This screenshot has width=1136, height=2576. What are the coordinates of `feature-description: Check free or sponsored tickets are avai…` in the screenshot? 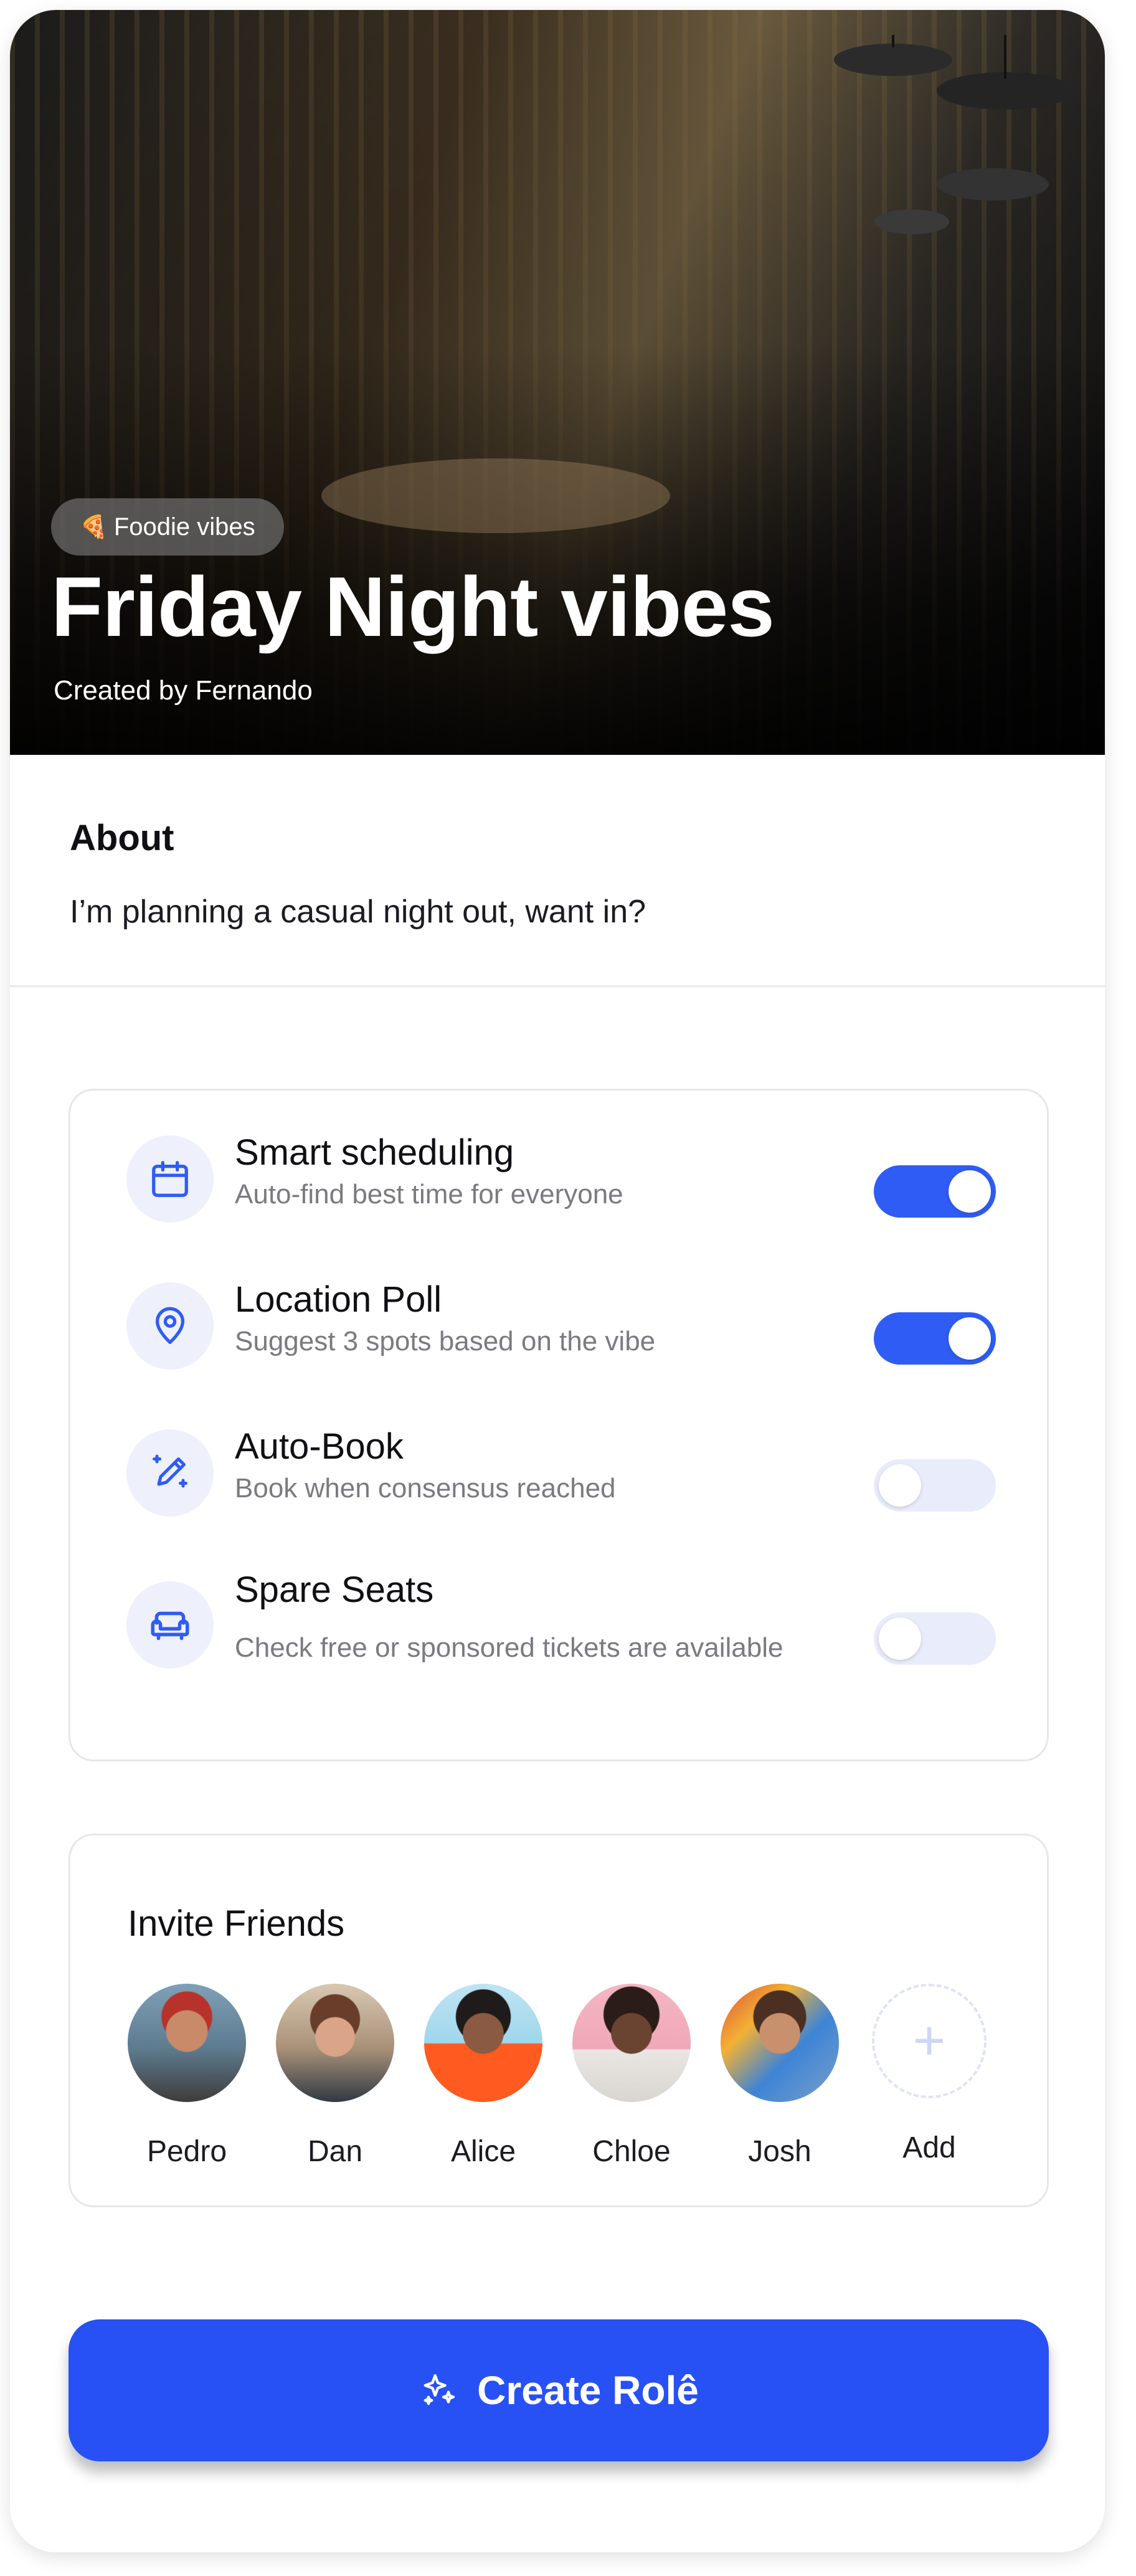 It's located at (509, 1648).